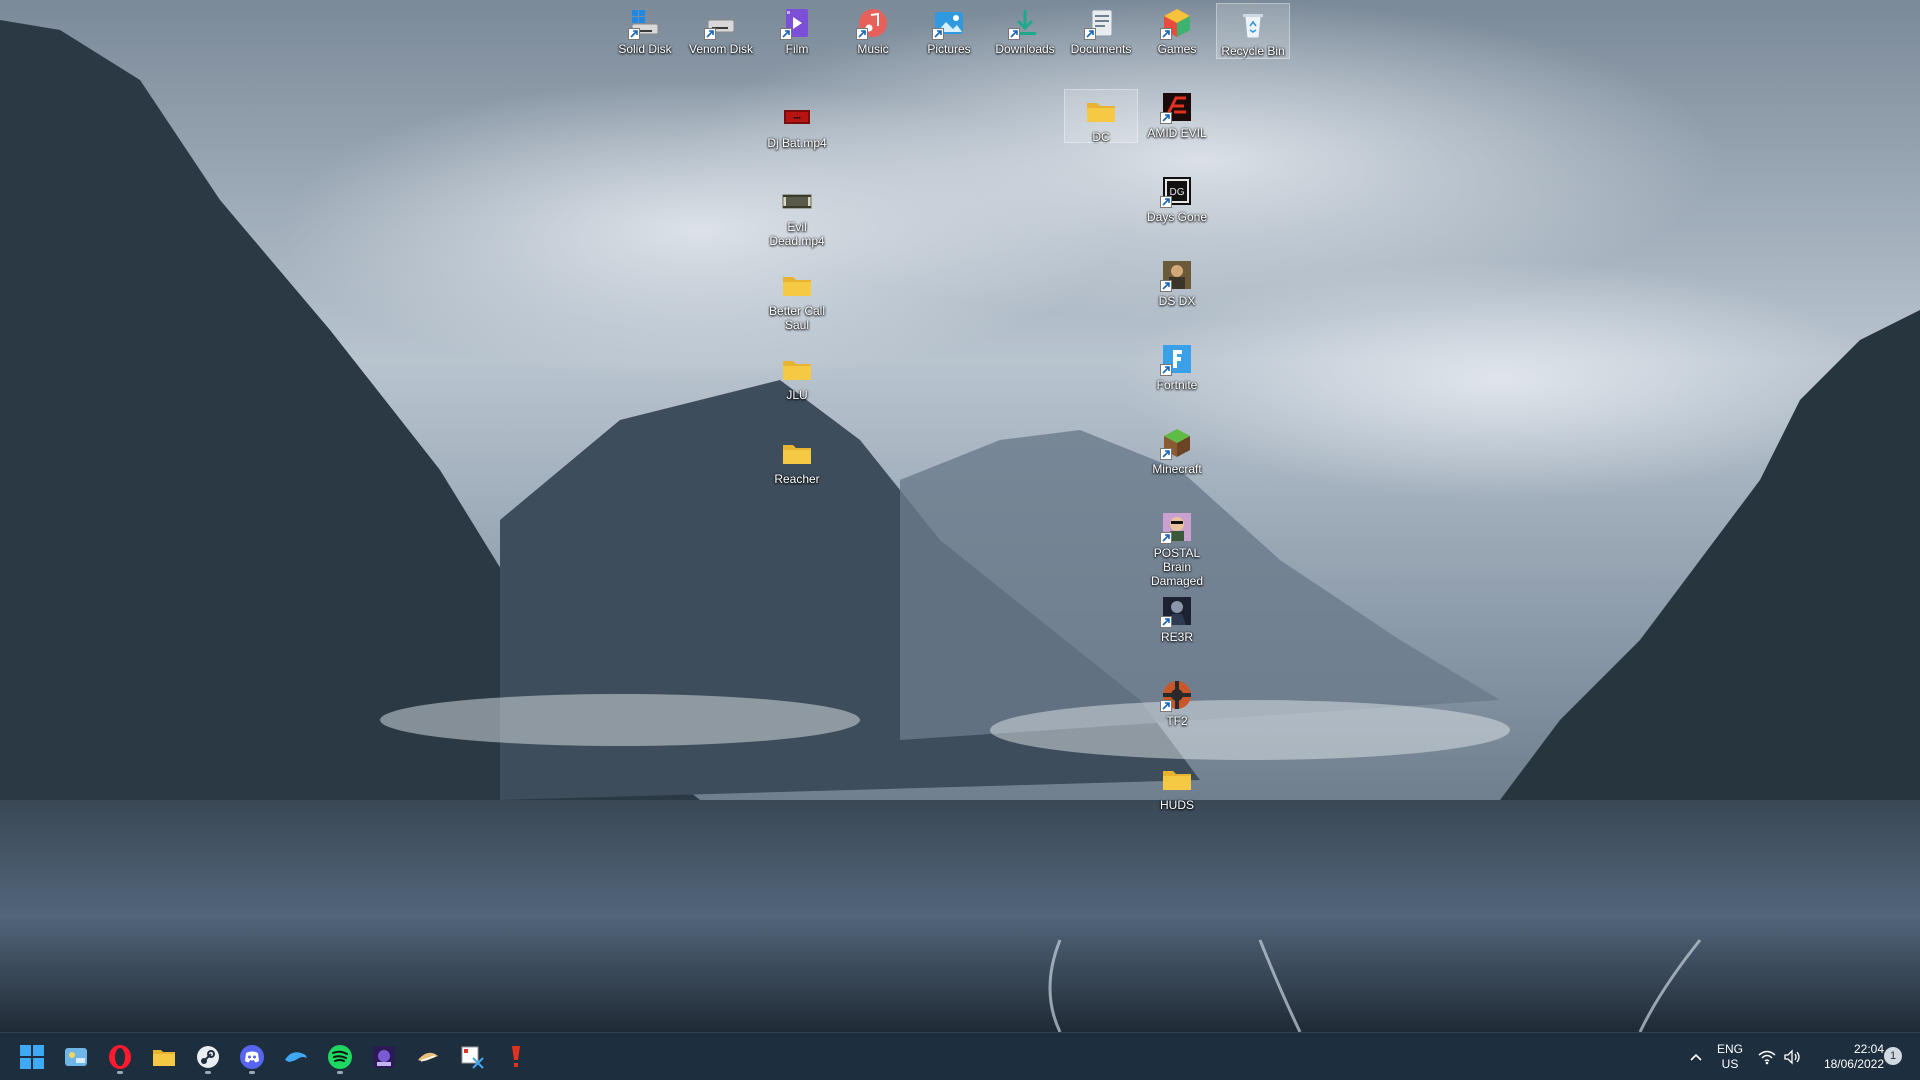  What do you see at coordinates (1177, 721) in the screenshot?
I see `desktop-icon-label: TF2` at bounding box center [1177, 721].